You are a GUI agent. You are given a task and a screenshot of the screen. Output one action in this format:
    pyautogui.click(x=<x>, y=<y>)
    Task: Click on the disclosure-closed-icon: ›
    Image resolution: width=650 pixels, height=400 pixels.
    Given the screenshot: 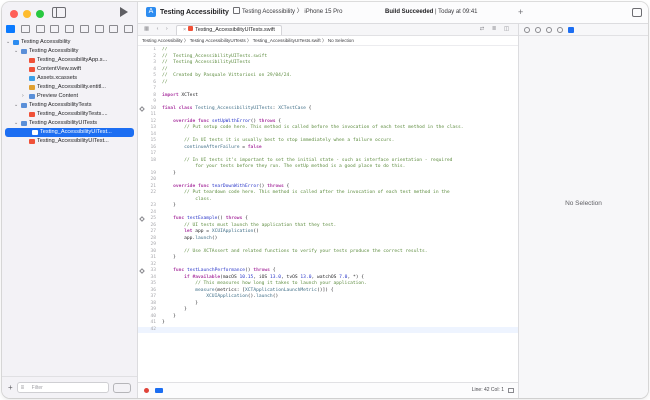 What is the action you would take?
    pyautogui.click(x=23, y=96)
    